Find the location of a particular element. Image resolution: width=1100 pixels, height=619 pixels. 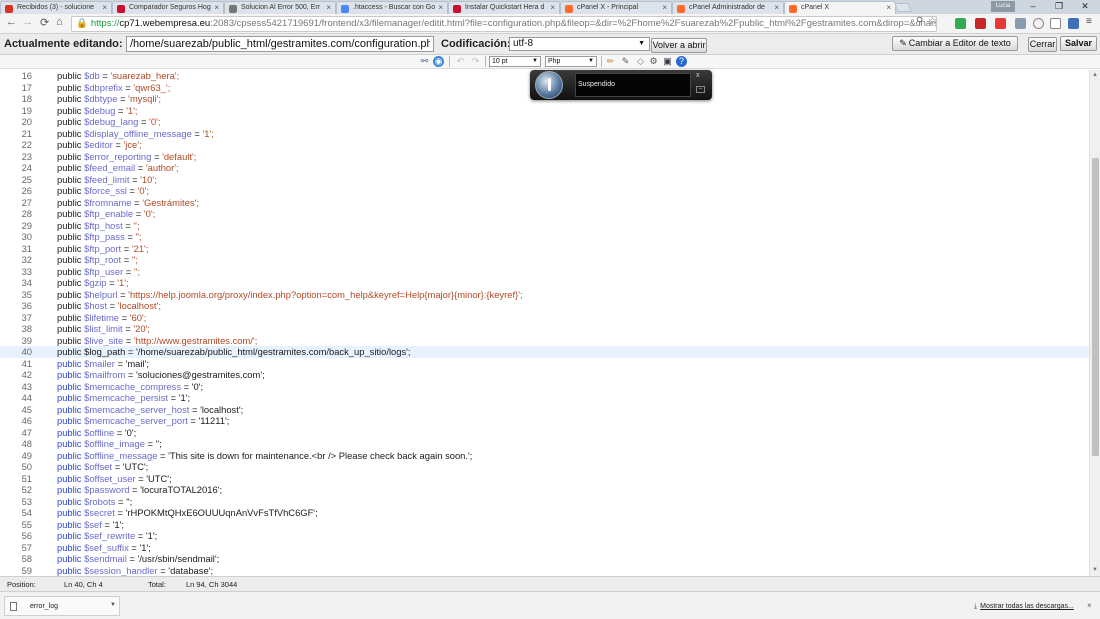

browser-tab: cPanel X - Principal × is located at coordinates (616, 7).